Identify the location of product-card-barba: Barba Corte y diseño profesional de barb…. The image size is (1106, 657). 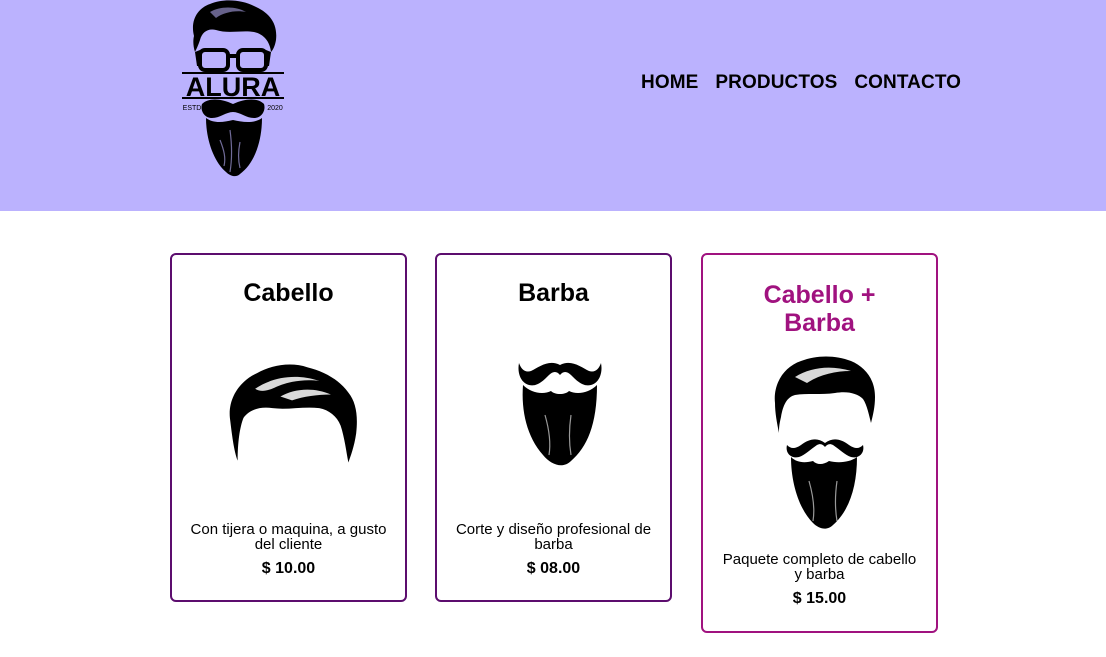
(553, 427).